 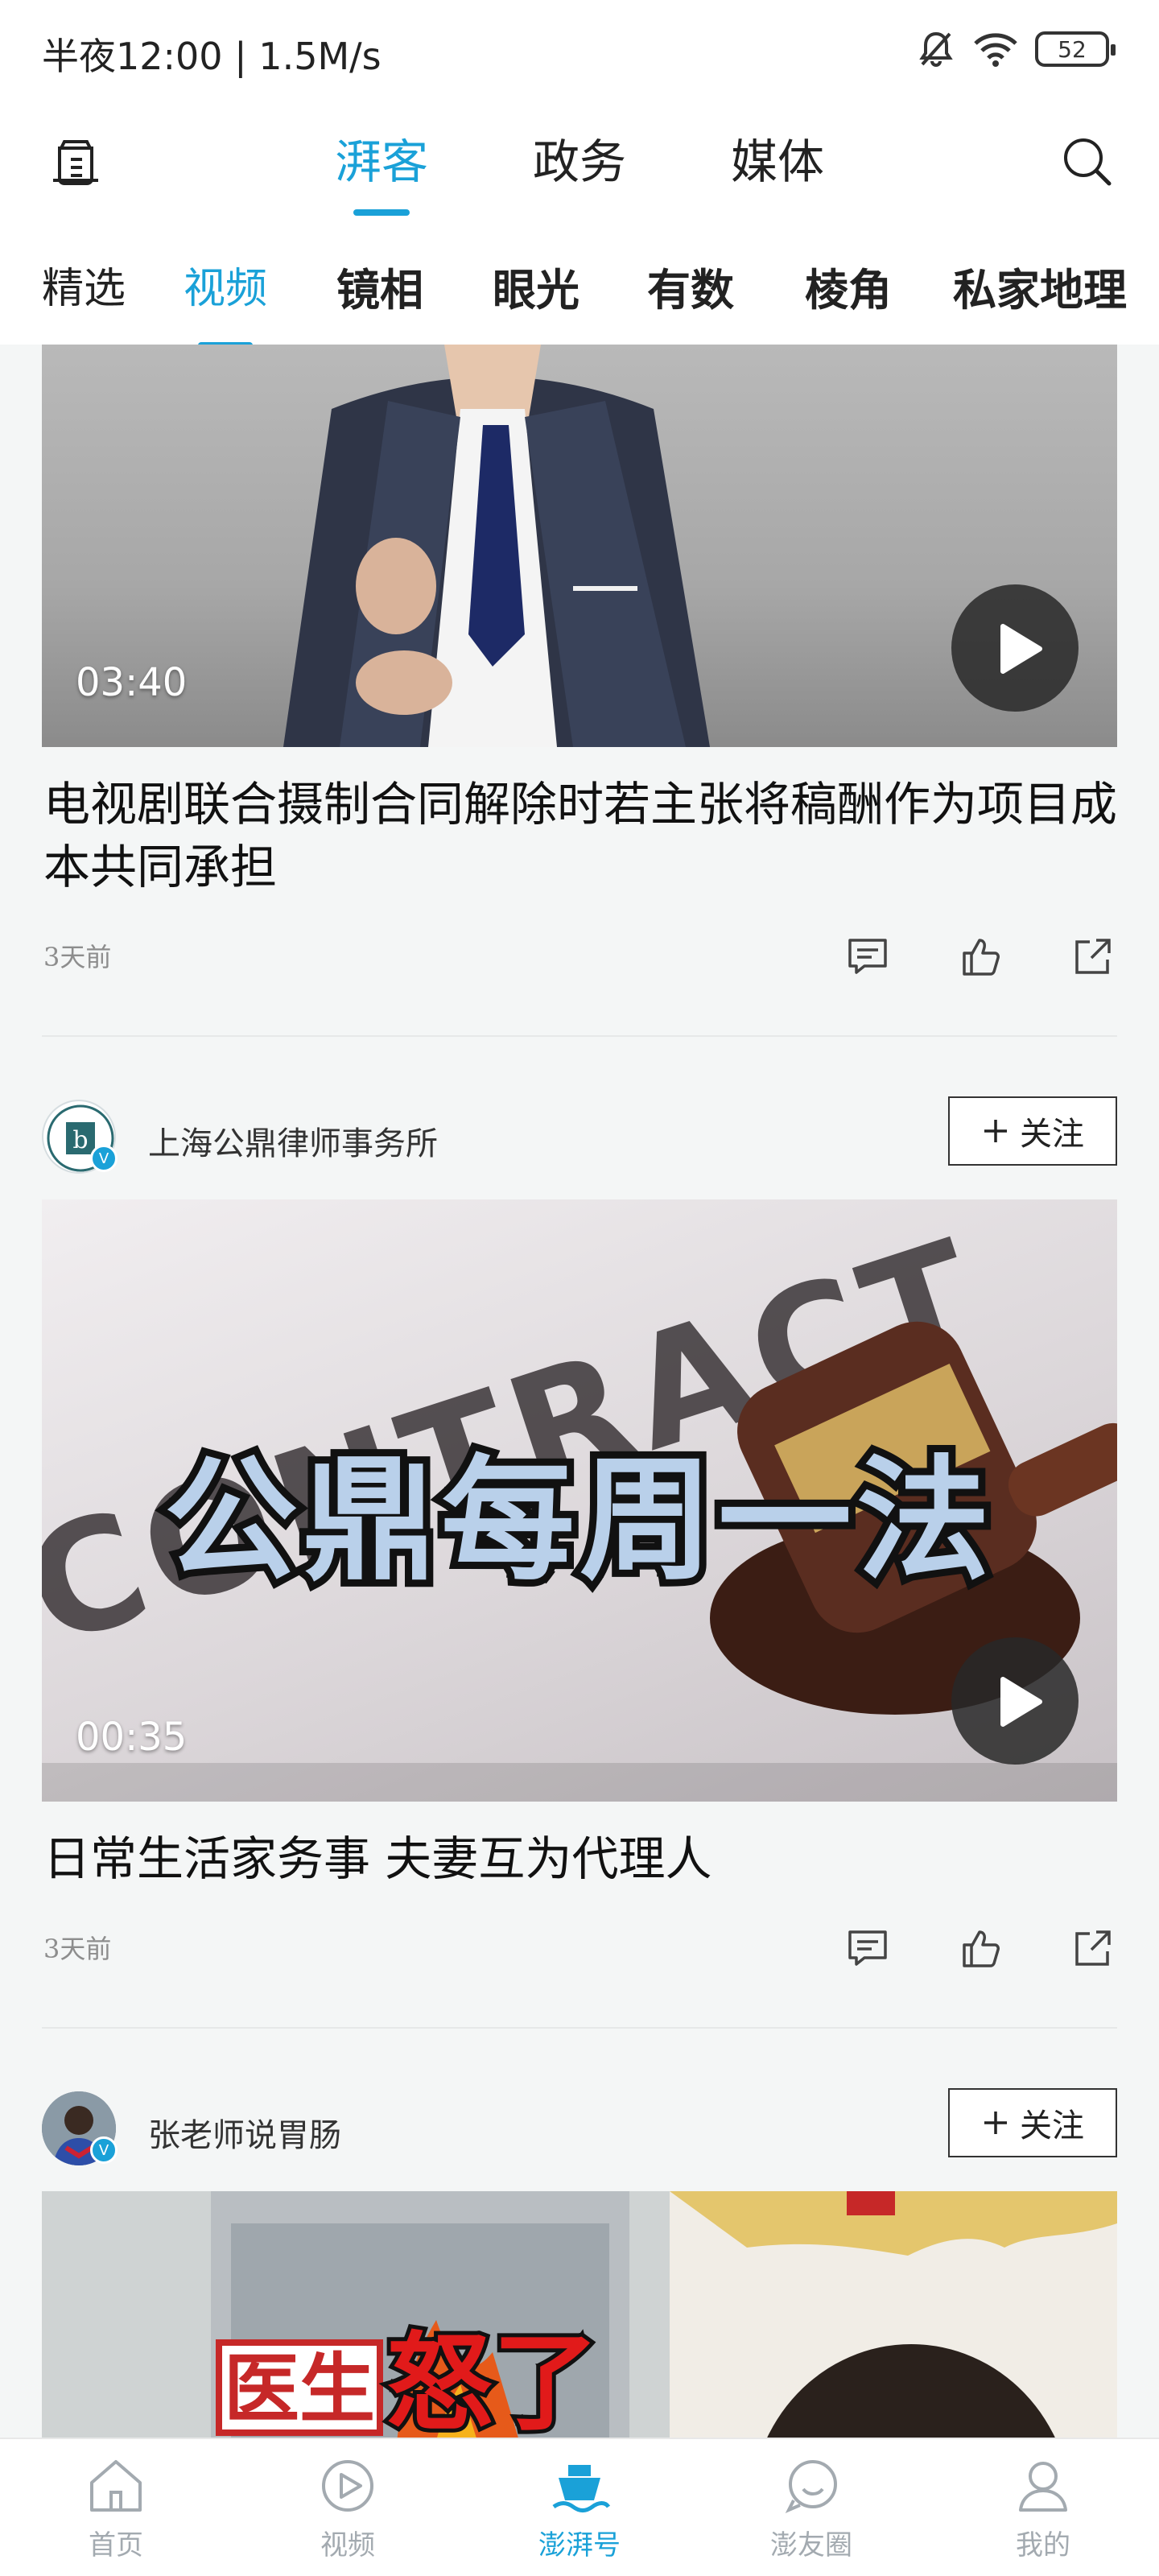 I want to click on author-row: V 张老师说胃肠 关注, so click(x=579, y=2128).